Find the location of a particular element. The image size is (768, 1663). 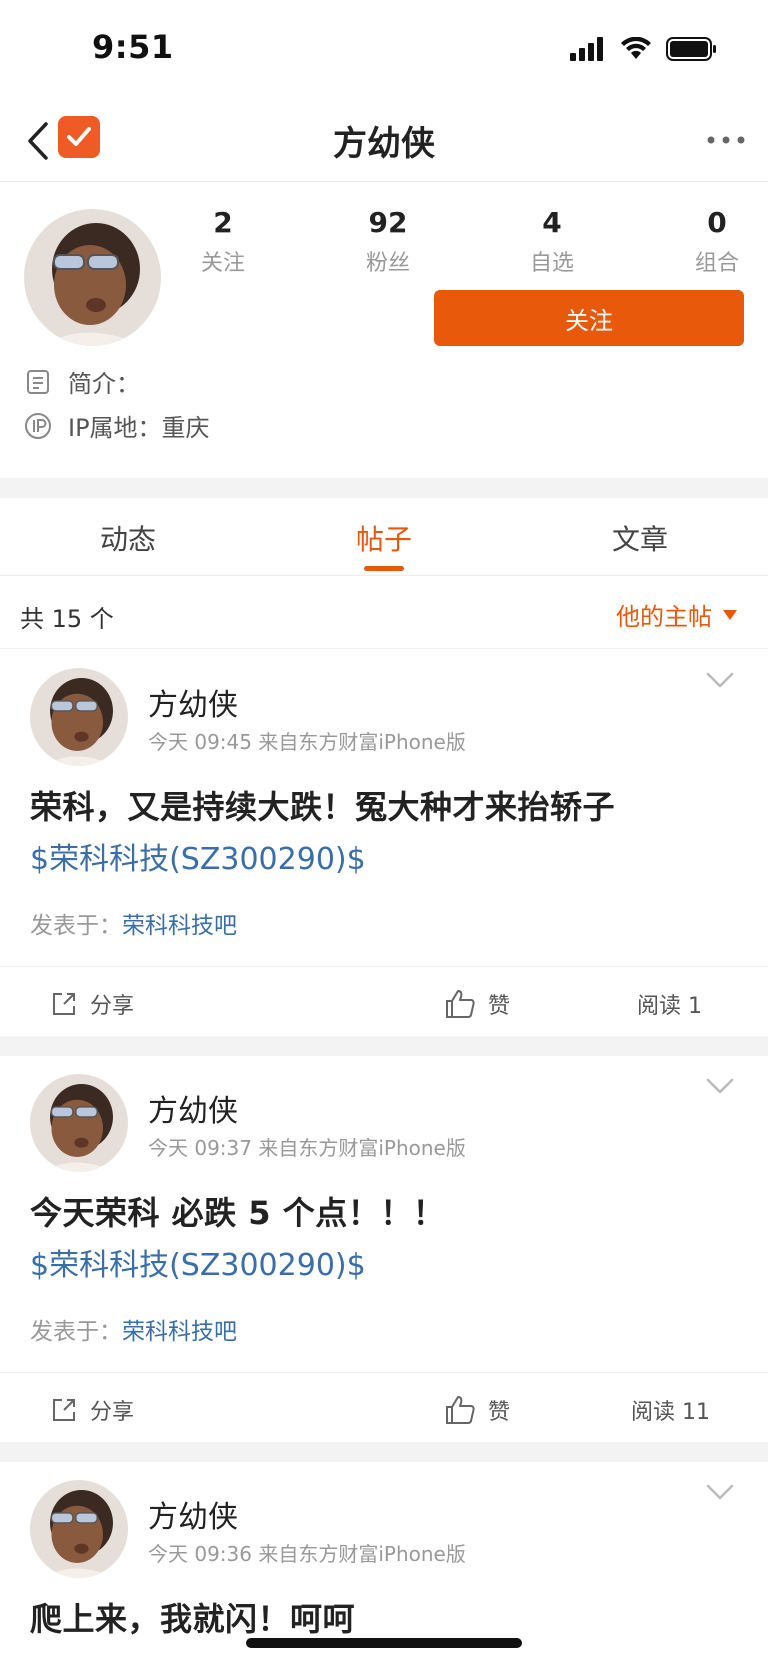

post-title: 今天荣科 必跌 5 个点！！！ is located at coordinates (237, 1211).